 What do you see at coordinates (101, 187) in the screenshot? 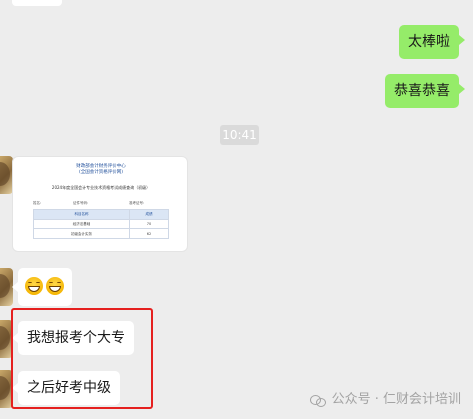
I see `doc-title: 2024年度全国会计专业技术资格考试成绩查询（初级）` at bounding box center [101, 187].